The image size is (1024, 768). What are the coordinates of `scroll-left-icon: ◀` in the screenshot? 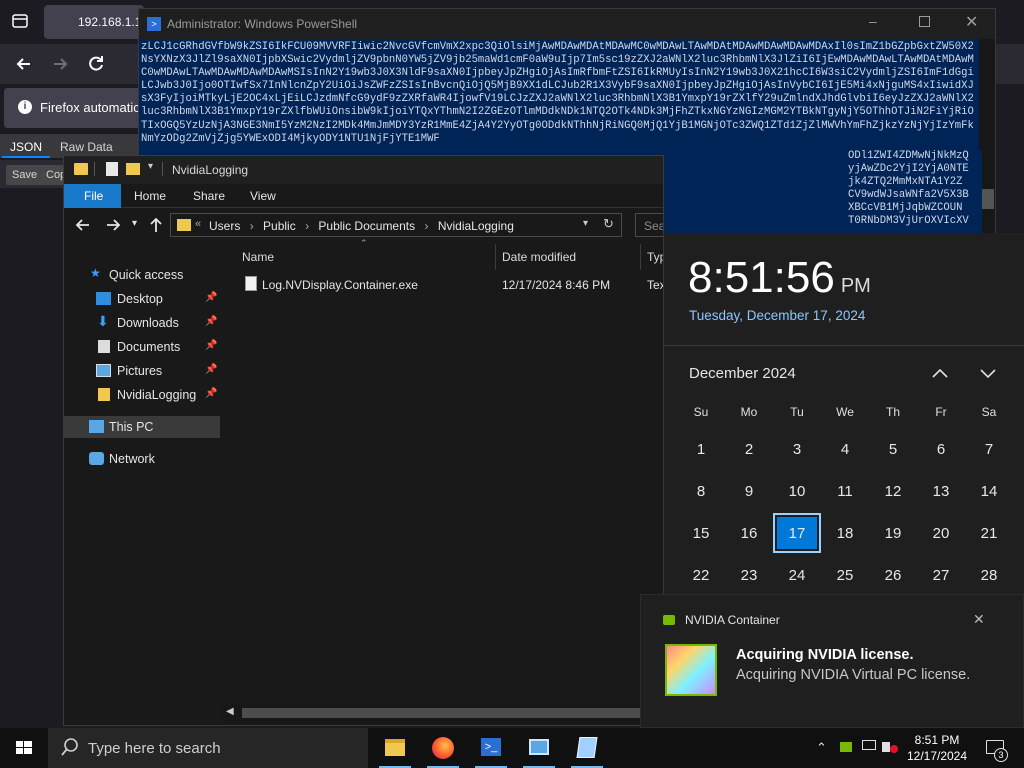 It's located at (230, 711).